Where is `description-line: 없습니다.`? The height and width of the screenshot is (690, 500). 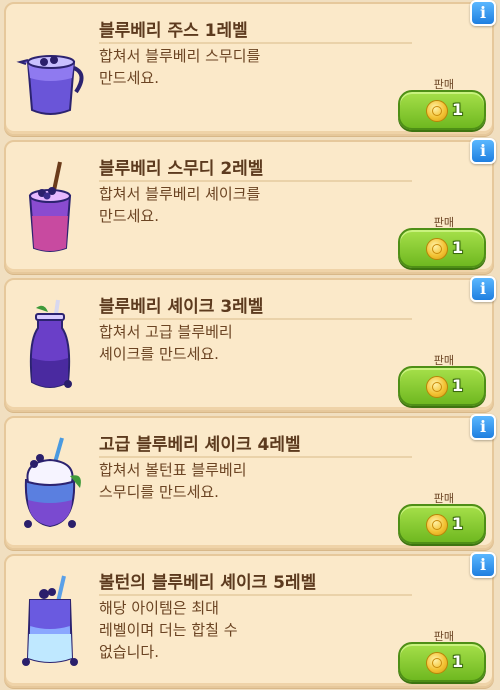
description-line: 없습니다. is located at coordinates (129, 652).